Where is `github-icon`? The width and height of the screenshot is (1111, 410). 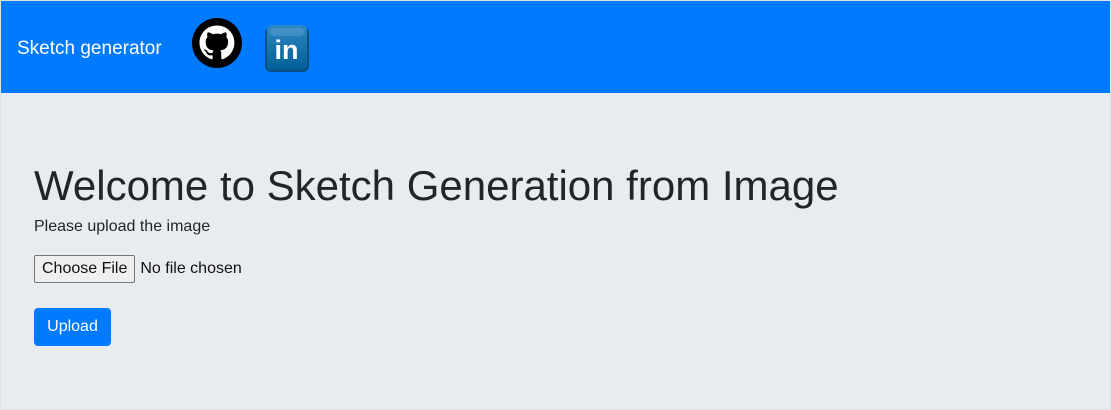
github-icon is located at coordinates (217, 43).